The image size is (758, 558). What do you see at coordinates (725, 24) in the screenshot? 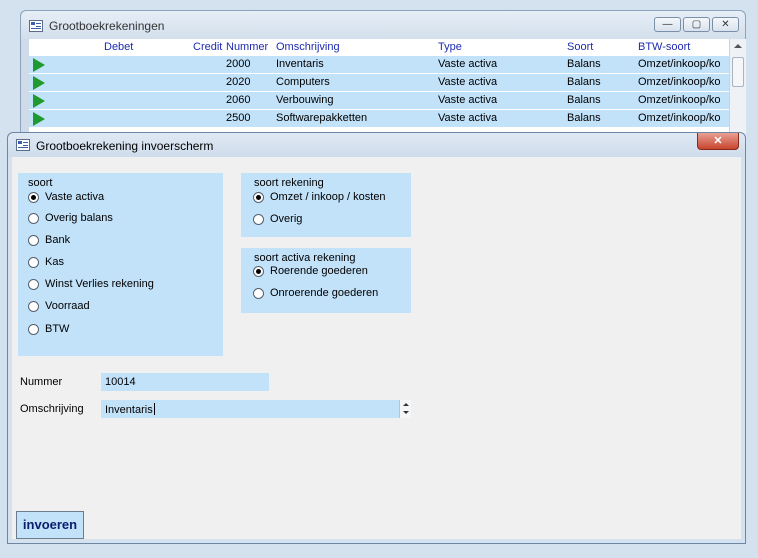
I see `close-button: ✕` at bounding box center [725, 24].